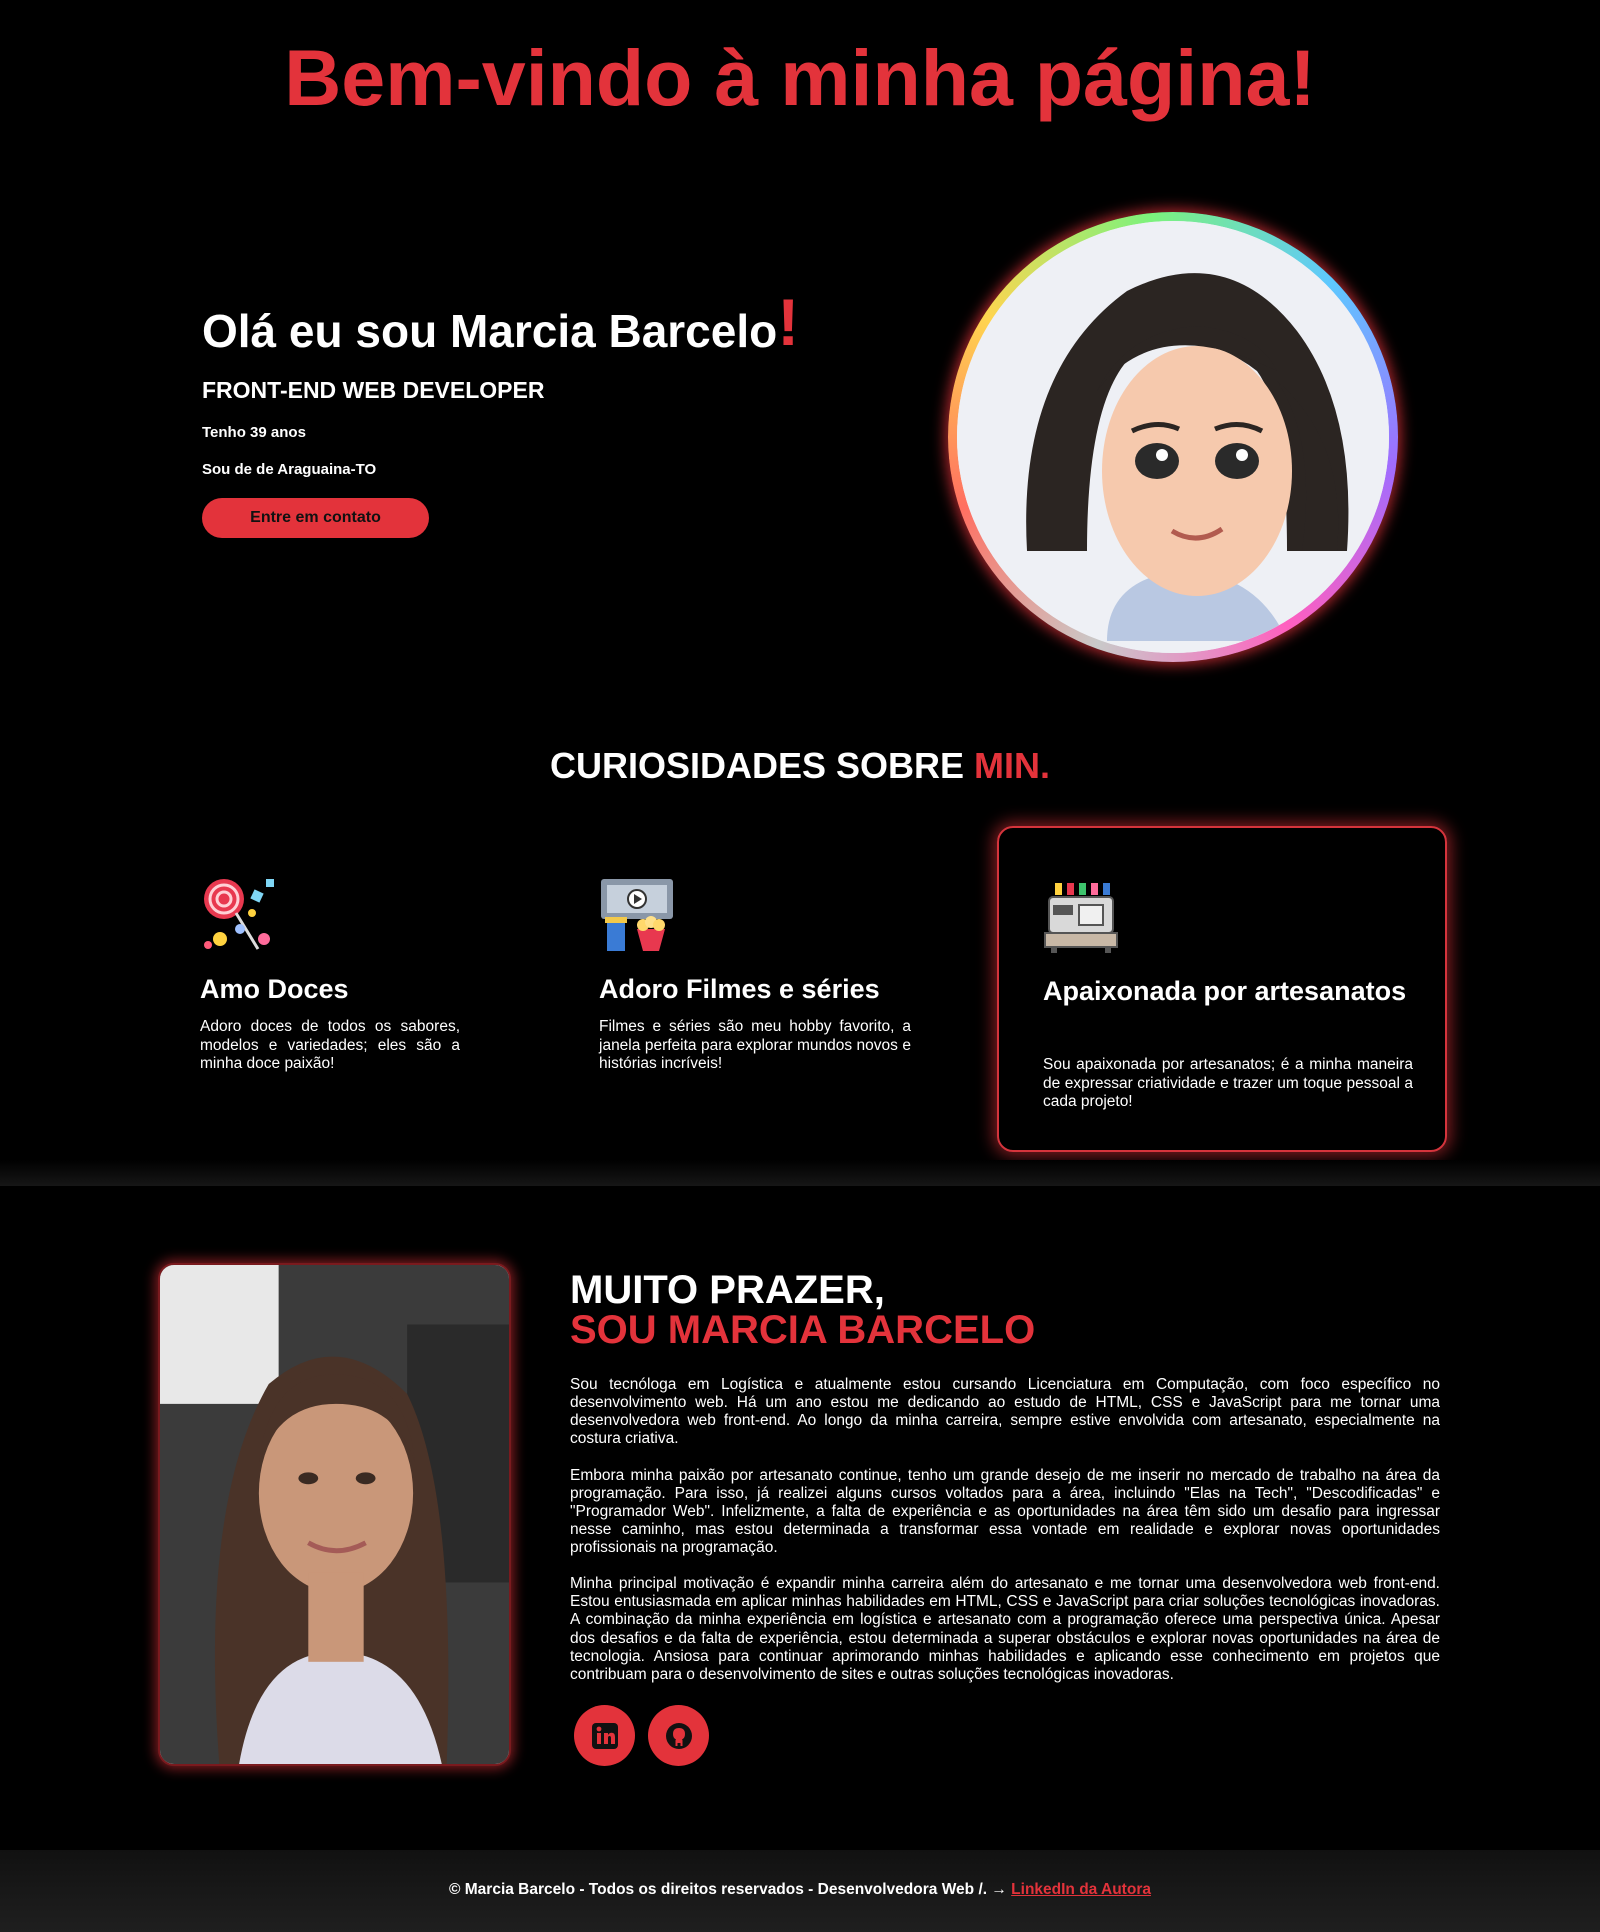 The height and width of the screenshot is (1932, 1600). What do you see at coordinates (788, 322) in the screenshot?
I see `hero-exclamation: !` at bounding box center [788, 322].